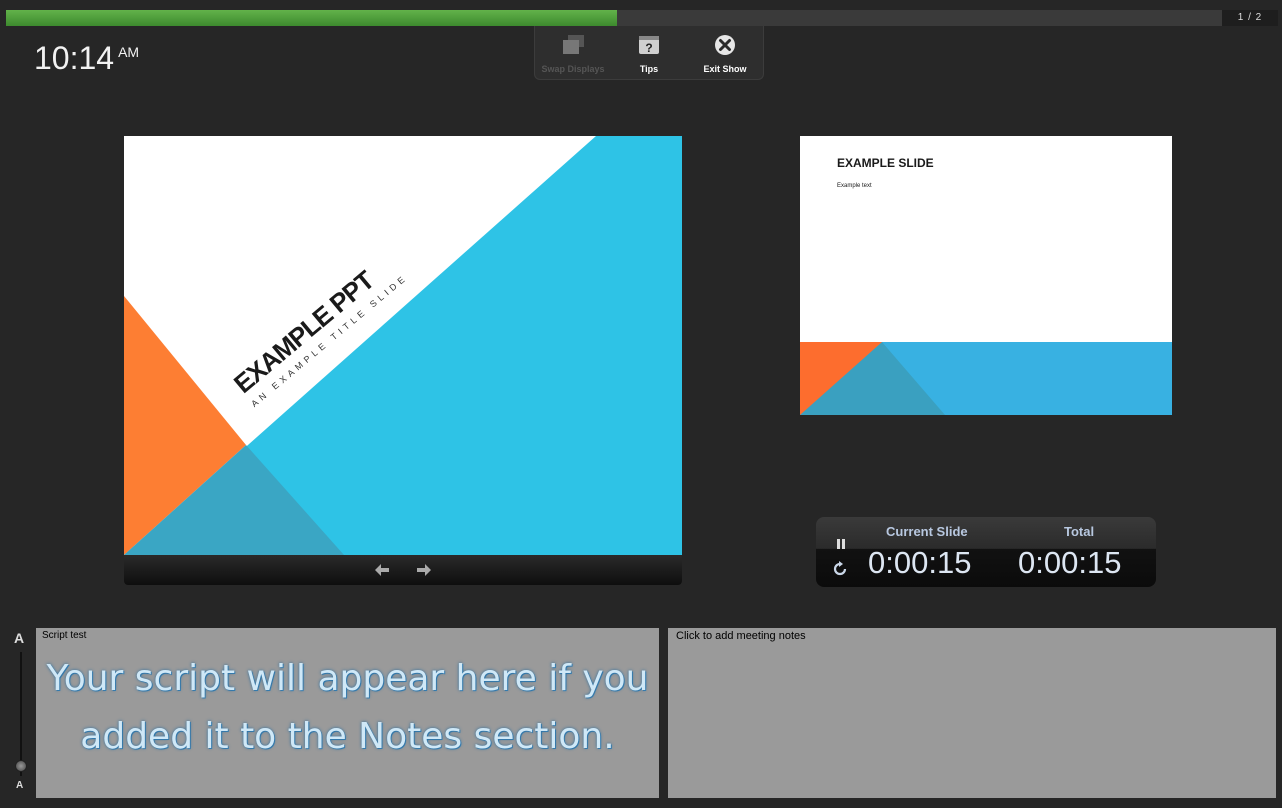  What do you see at coordinates (642, 18) in the screenshot?
I see `presentation-progress-bar: 1 / 2` at bounding box center [642, 18].